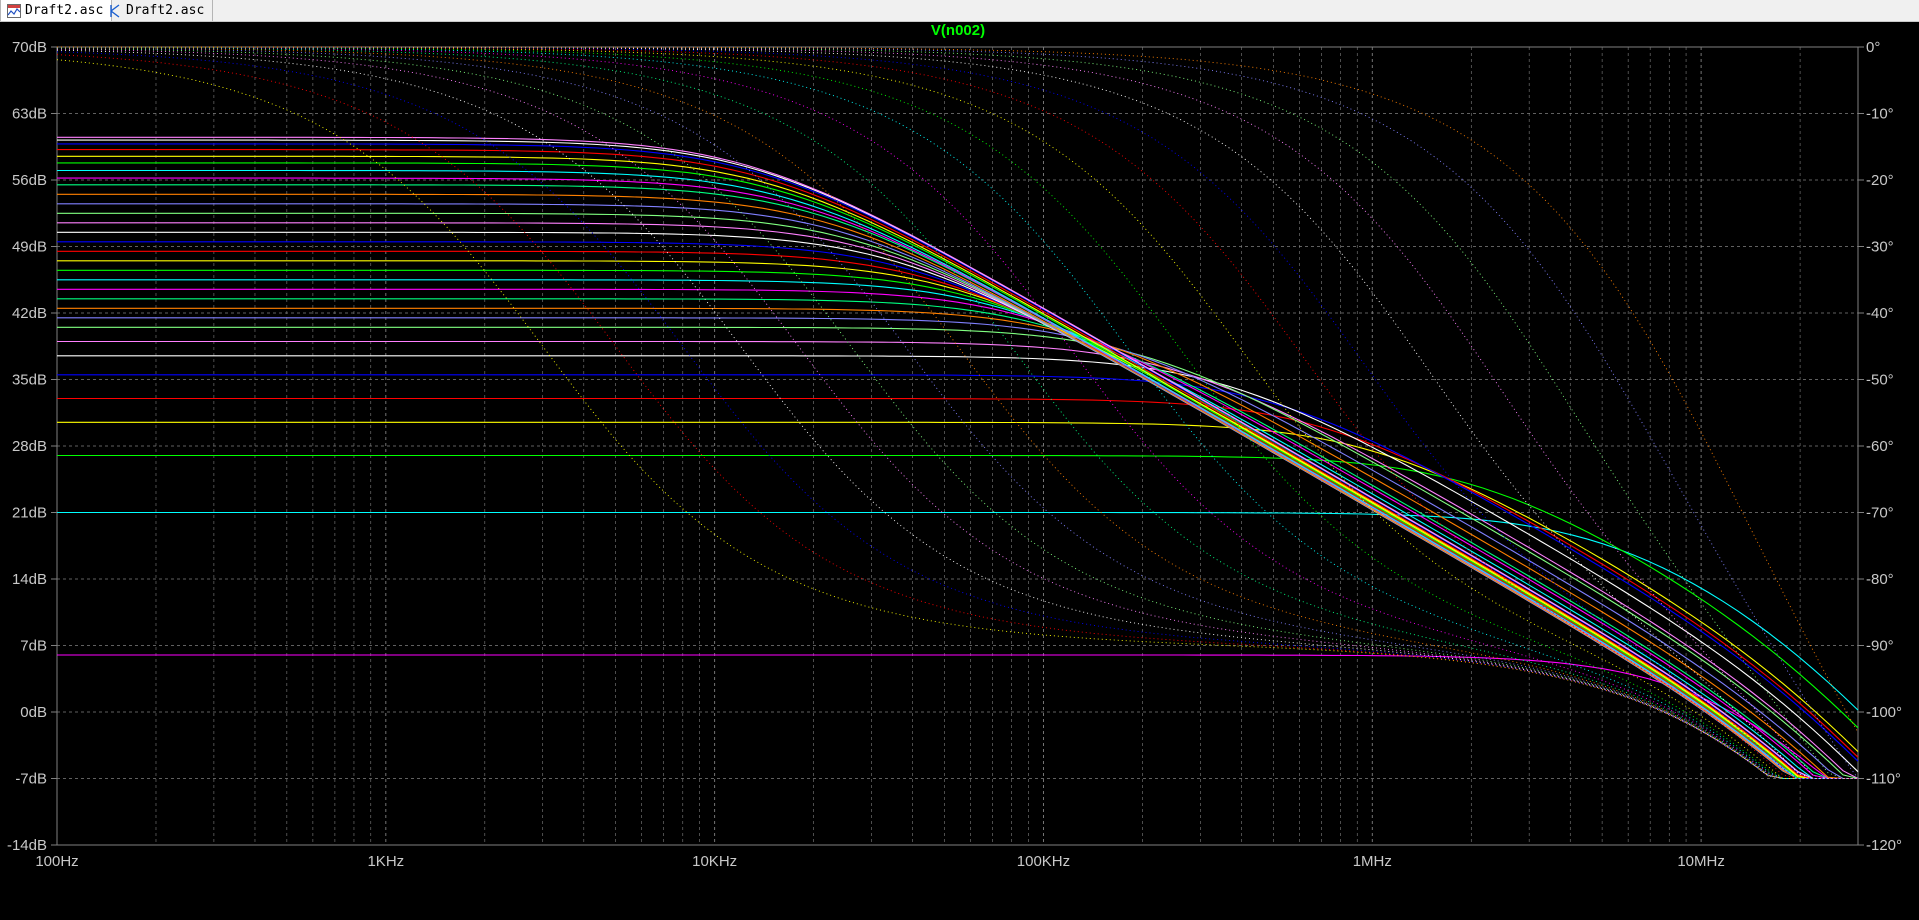 Image resolution: width=1919 pixels, height=920 pixels. I want to click on y-tick-label: 56dB, so click(29, 180).